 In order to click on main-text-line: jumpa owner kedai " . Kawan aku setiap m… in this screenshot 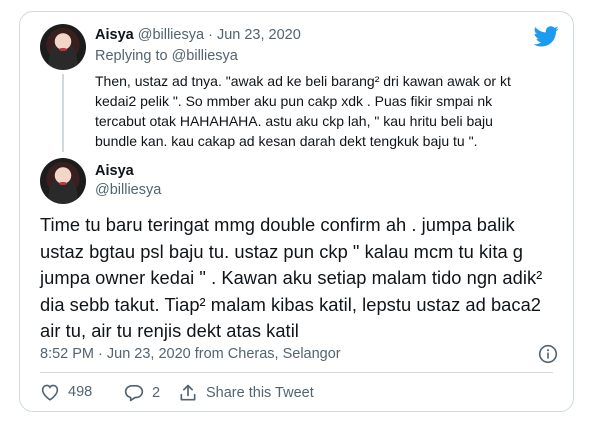, I will do `click(291, 277)`.